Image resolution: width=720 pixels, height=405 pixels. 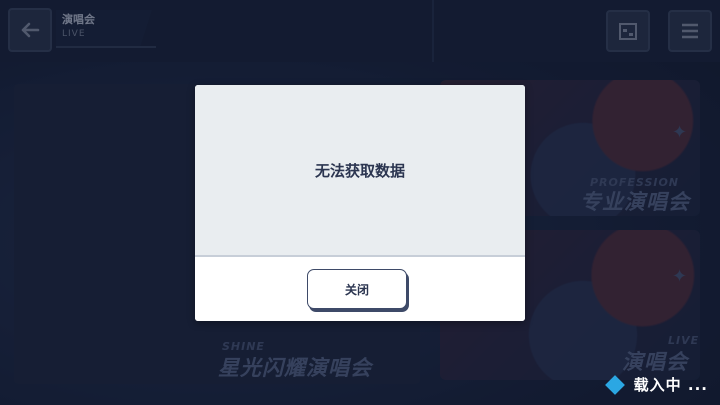 I want to click on dialog-message: 无法获取数据, so click(x=359, y=170).